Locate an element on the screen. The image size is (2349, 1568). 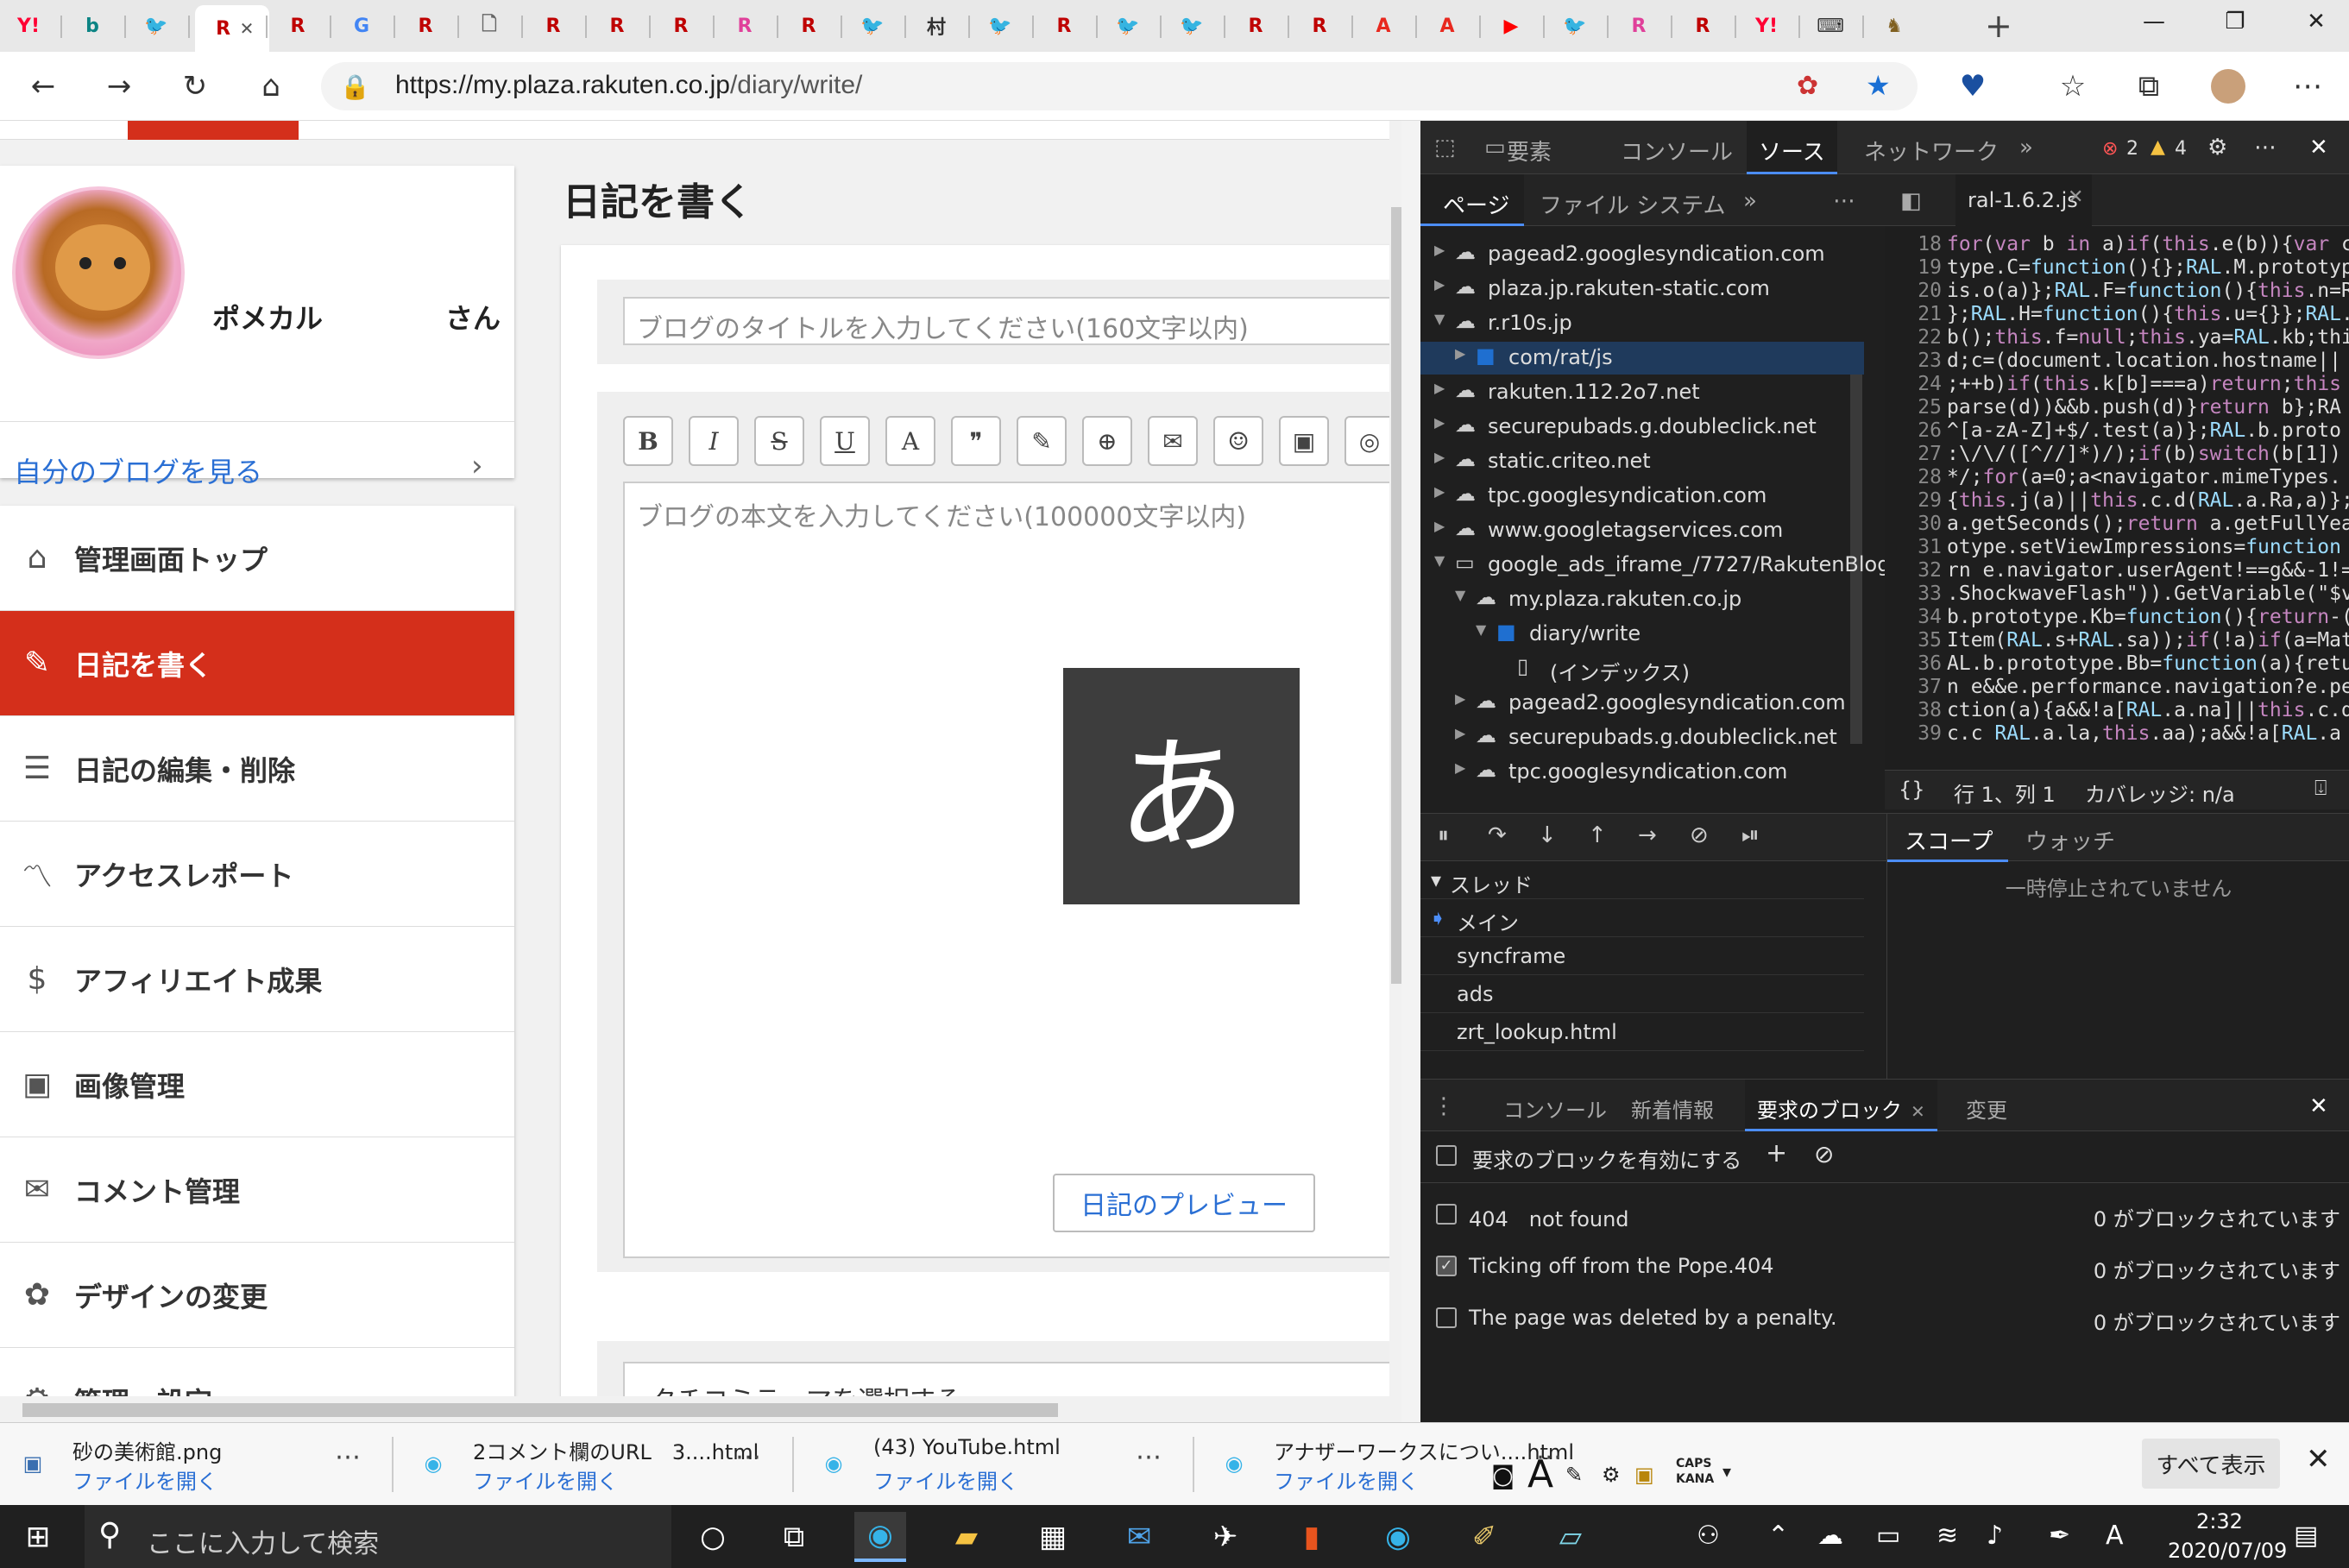
enable-blocking-checkbox is located at coordinates (1446, 1155).